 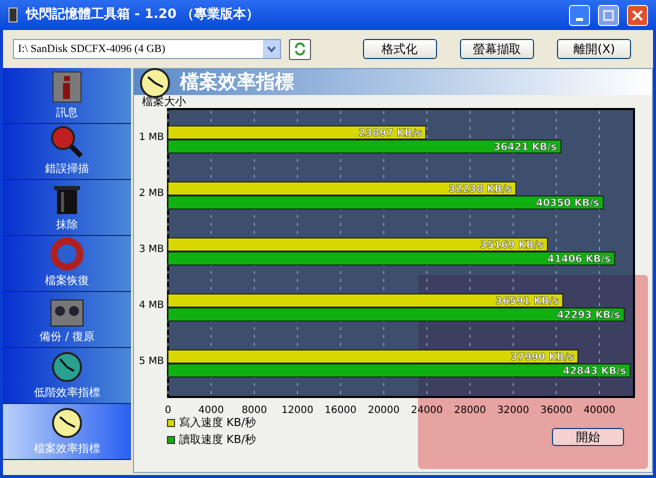 I want to click on category-label: 3 MB, so click(x=151, y=249).